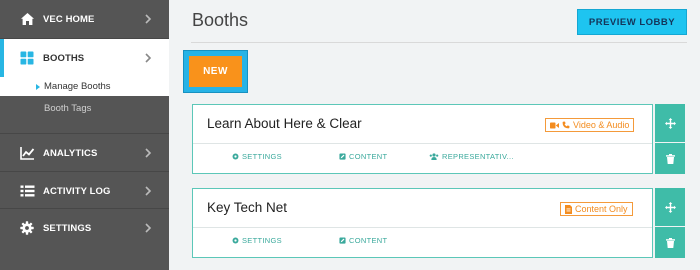  Describe the element at coordinates (566, 125) in the screenshot. I see `phone-icon` at that location.